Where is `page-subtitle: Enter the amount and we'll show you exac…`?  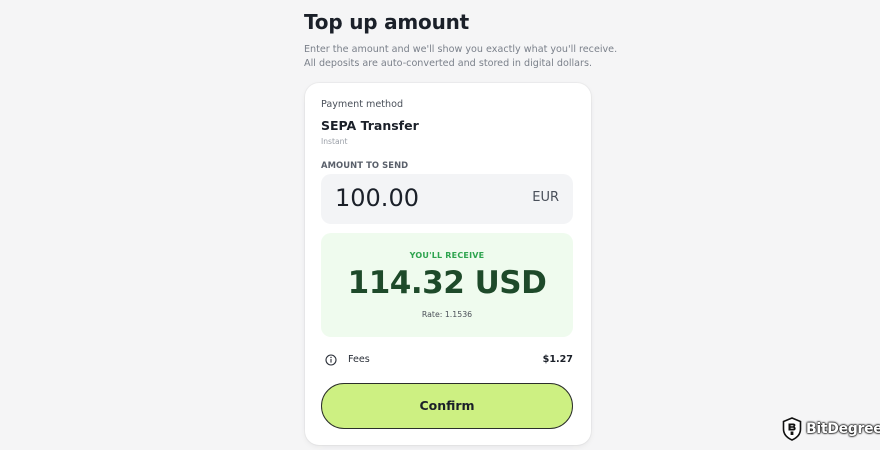 page-subtitle: Enter the amount and we'll show you exac… is located at coordinates (461, 56).